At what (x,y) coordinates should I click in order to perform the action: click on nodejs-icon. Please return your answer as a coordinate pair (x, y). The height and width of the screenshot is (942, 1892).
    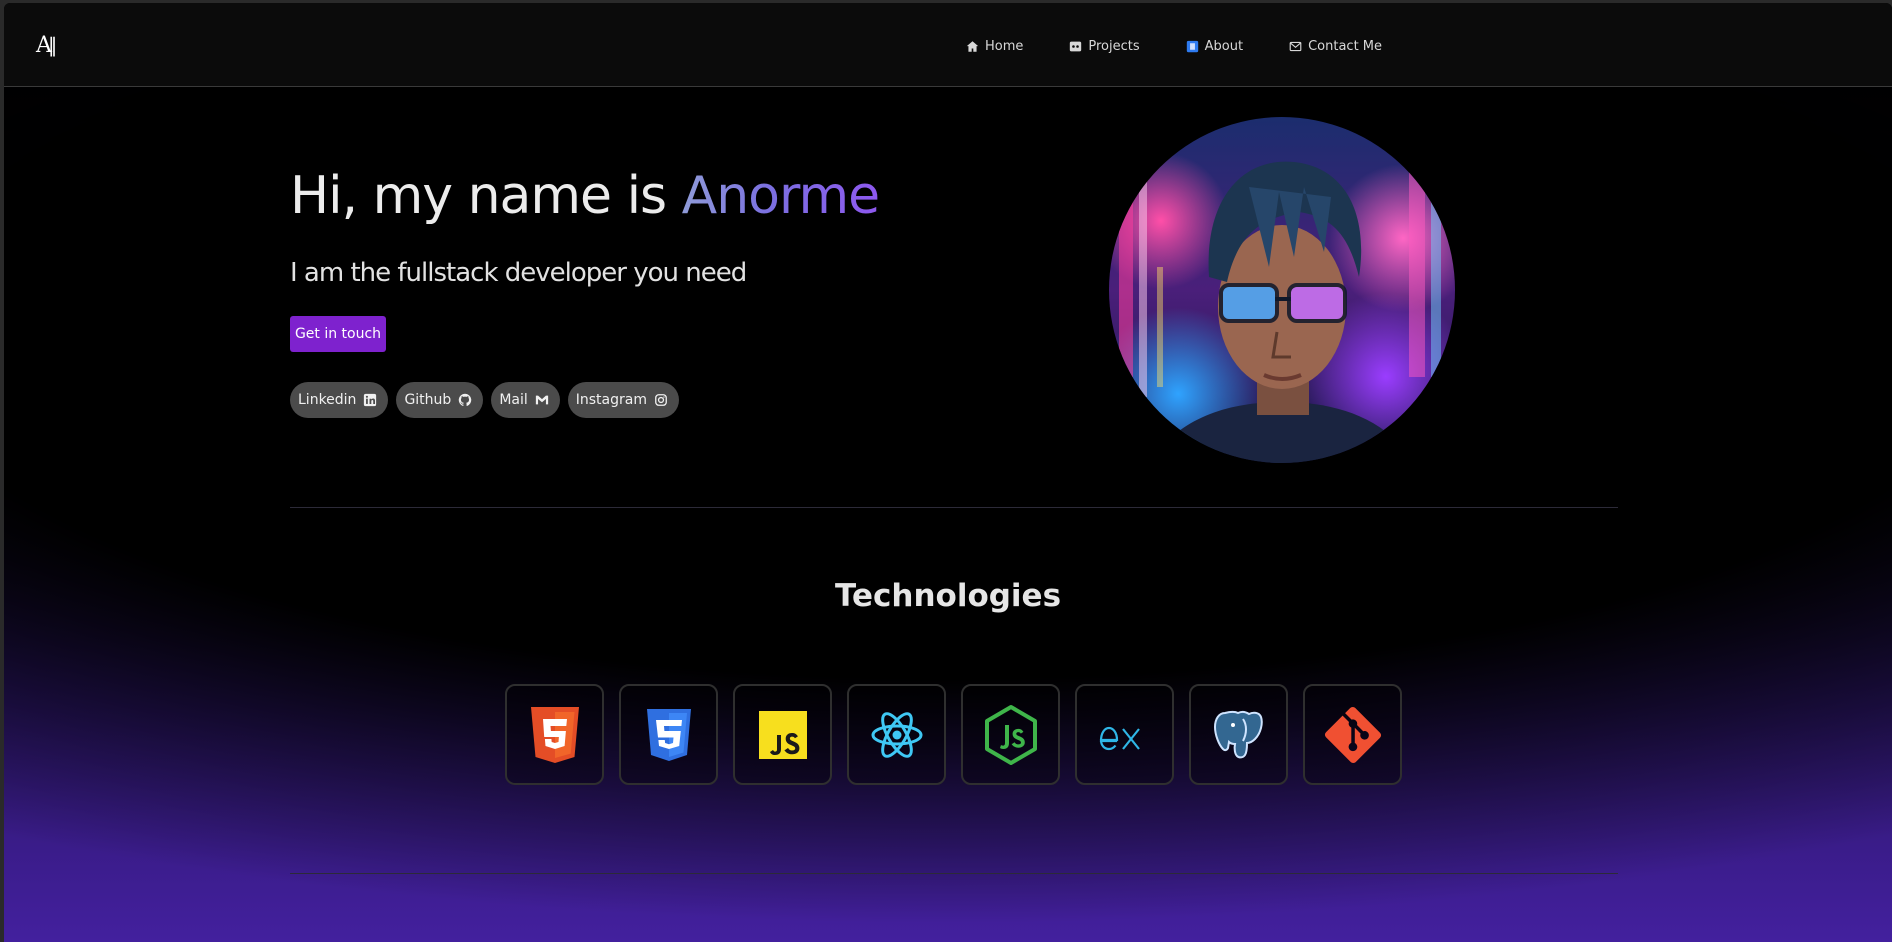
    Looking at the image, I should click on (1010, 734).